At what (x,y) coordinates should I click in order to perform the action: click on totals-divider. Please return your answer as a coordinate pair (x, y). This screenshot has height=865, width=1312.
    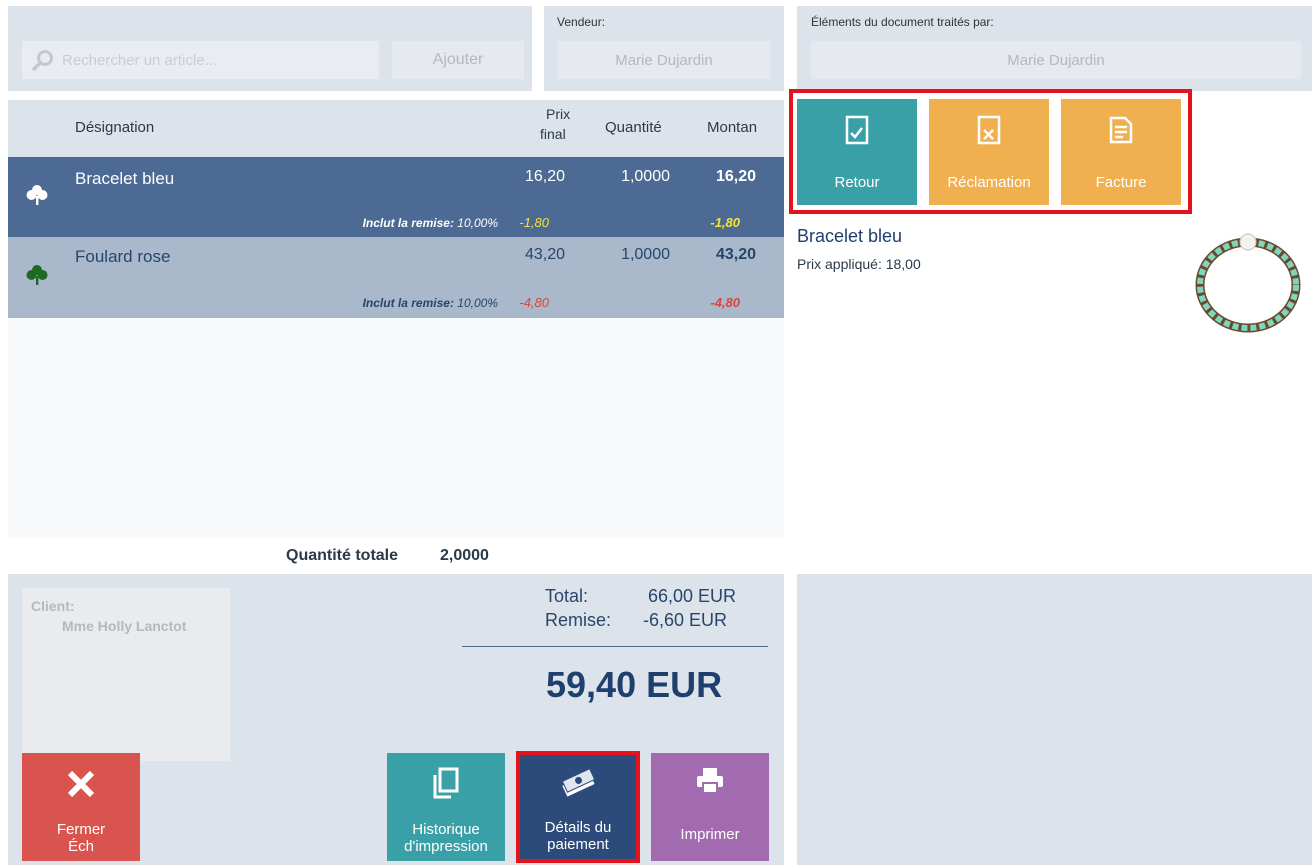
    Looking at the image, I should click on (615, 646).